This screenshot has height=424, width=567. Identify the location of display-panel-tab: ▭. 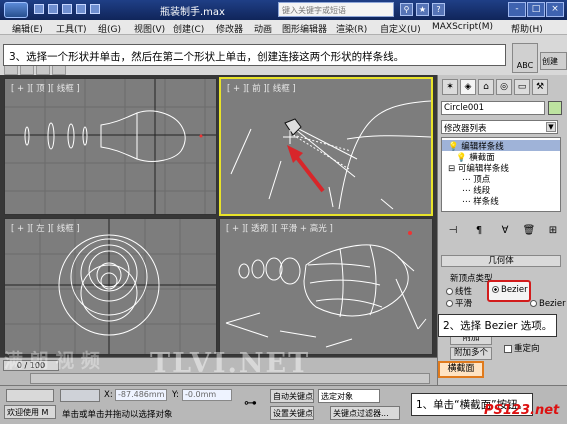
(522, 87).